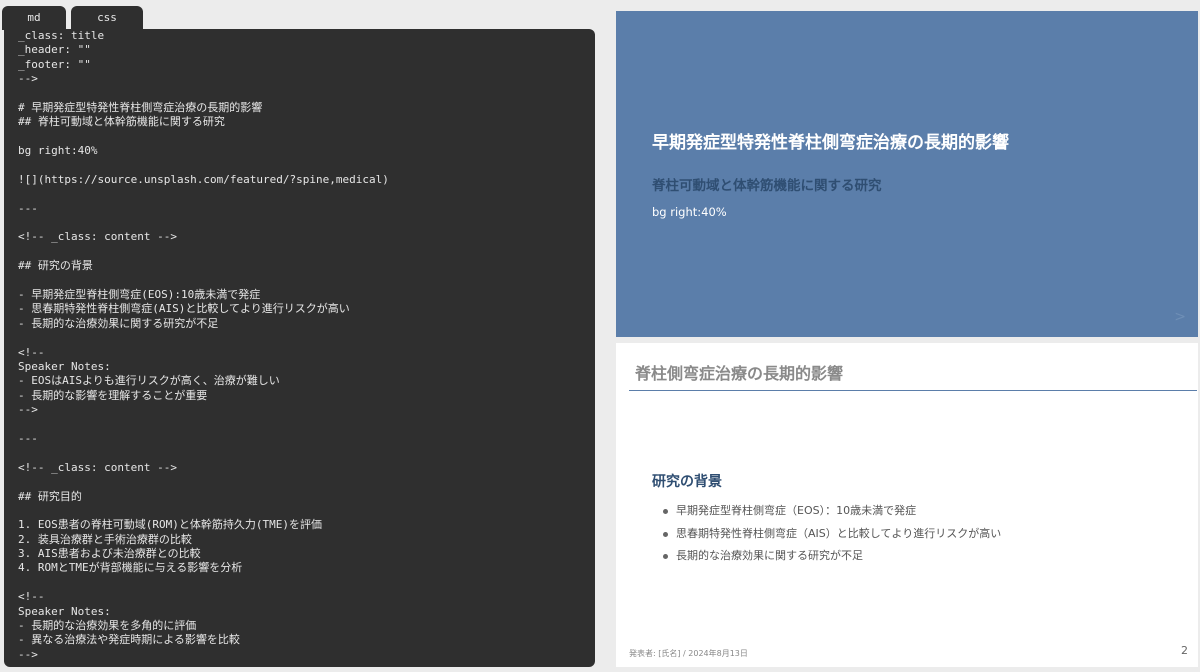  What do you see at coordinates (140, 107) in the screenshot?
I see `code-line: # 早期発症型特発性脊柱側弯症治療の長期的影響` at bounding box center [140, 107].